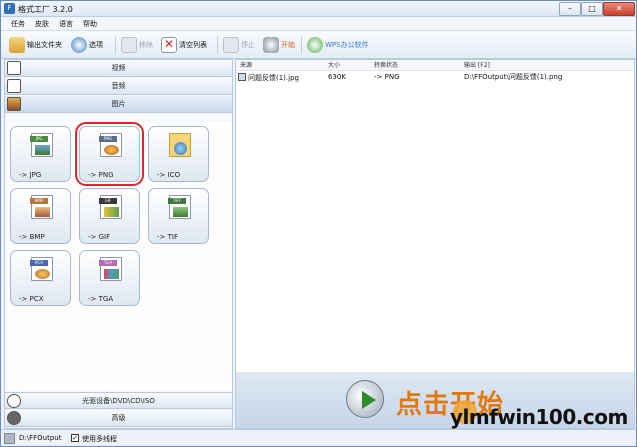  I want to click on minimize-button: –, so click(570, 9).